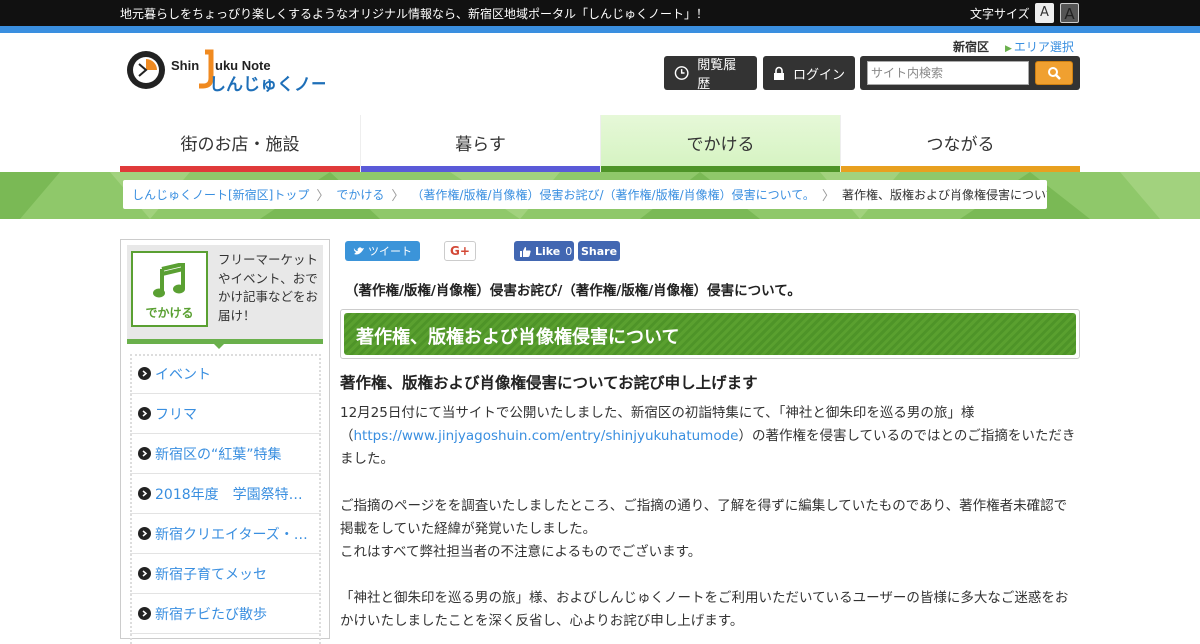 This screenshot has height=644, width=1200. I want to click on article-title-box: 著作権、版権および肖像権侵害について, so click(710, 334).